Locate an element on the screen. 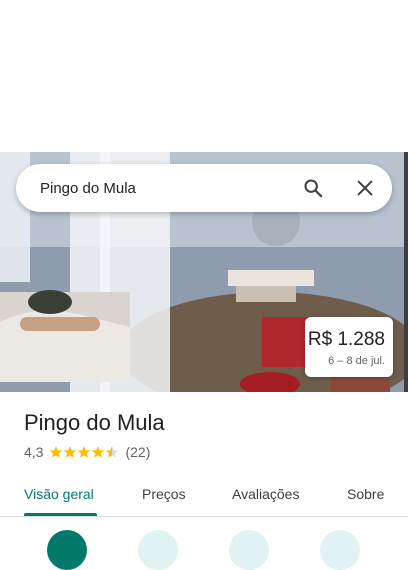  tab-bar: Visão geral Preços Avaliações Sobre is located at coordinates (204, 493).